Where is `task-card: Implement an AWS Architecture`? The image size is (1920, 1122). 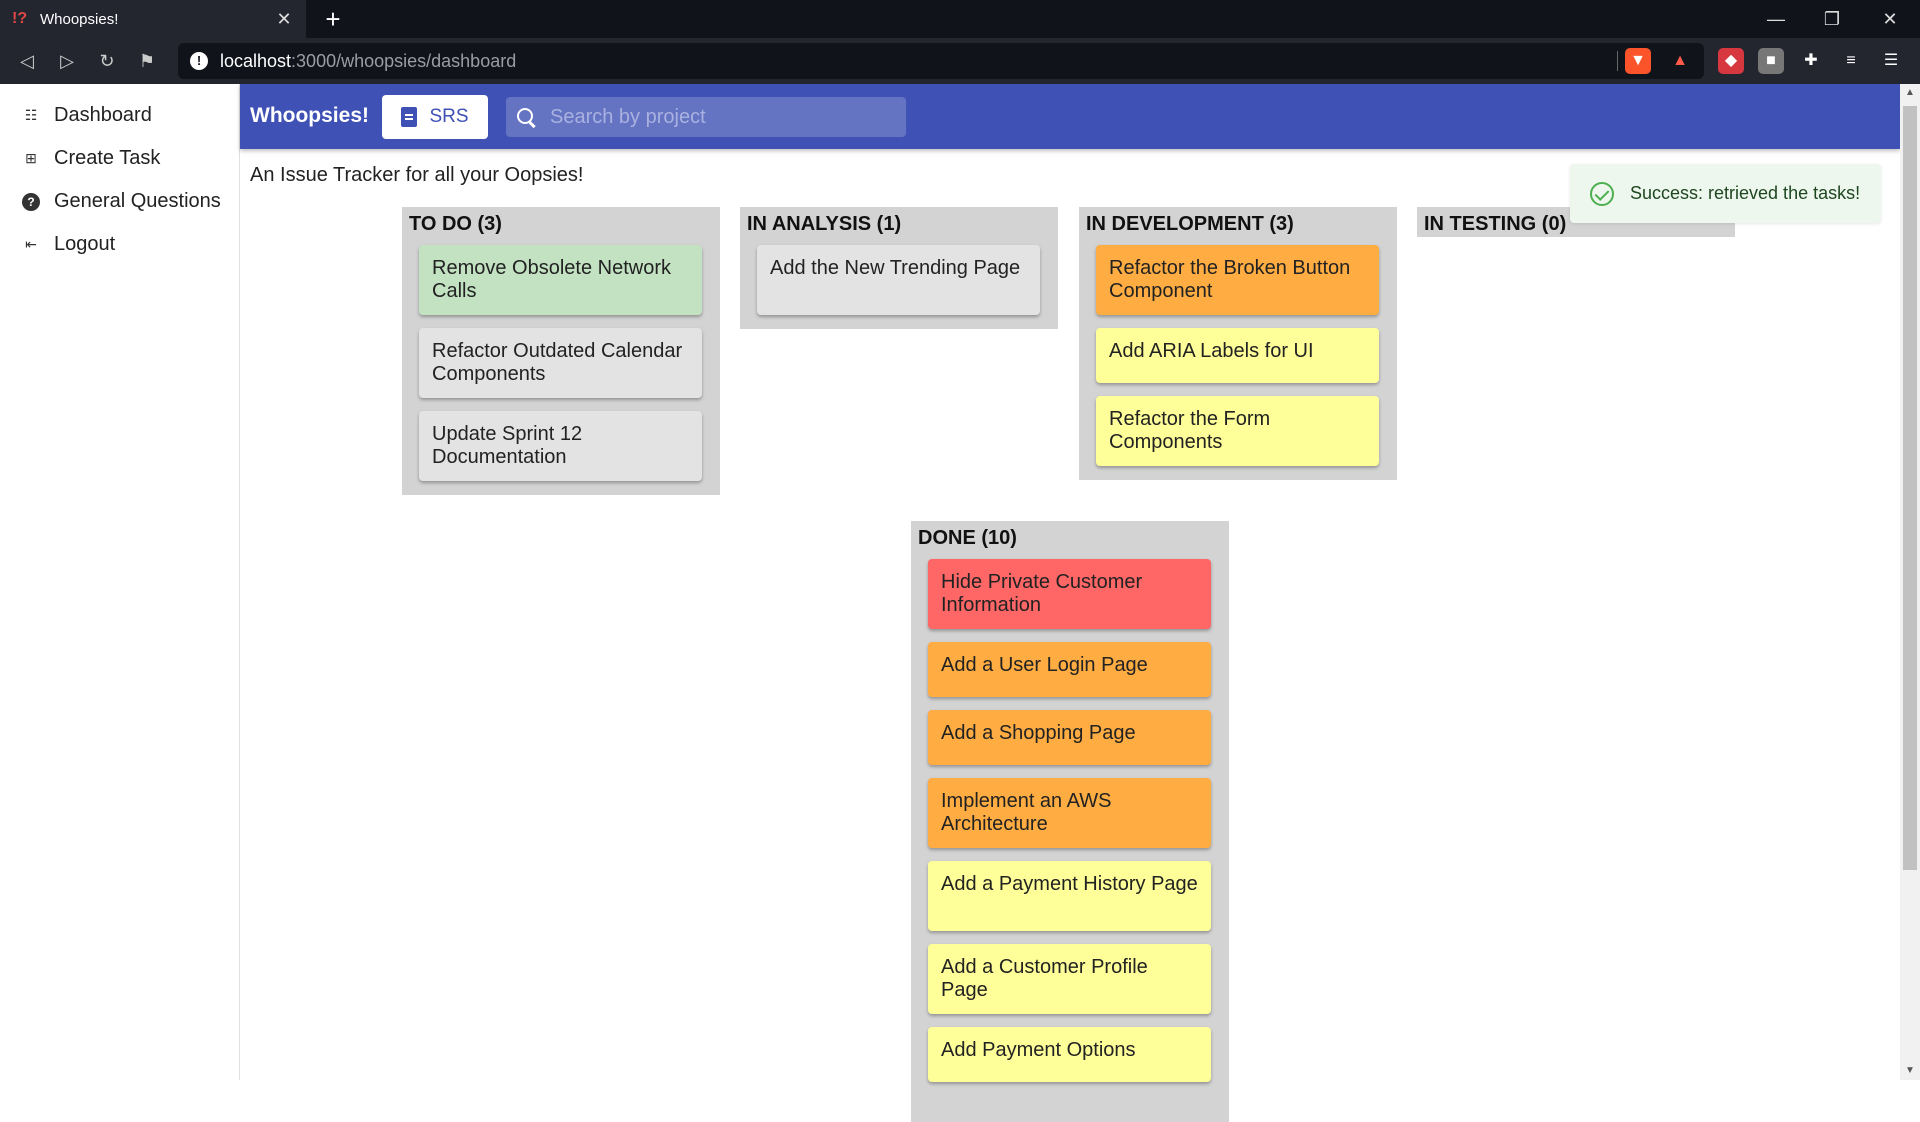
task-card: Implement an AWS Architecture is located at coordinates (1069, 813).